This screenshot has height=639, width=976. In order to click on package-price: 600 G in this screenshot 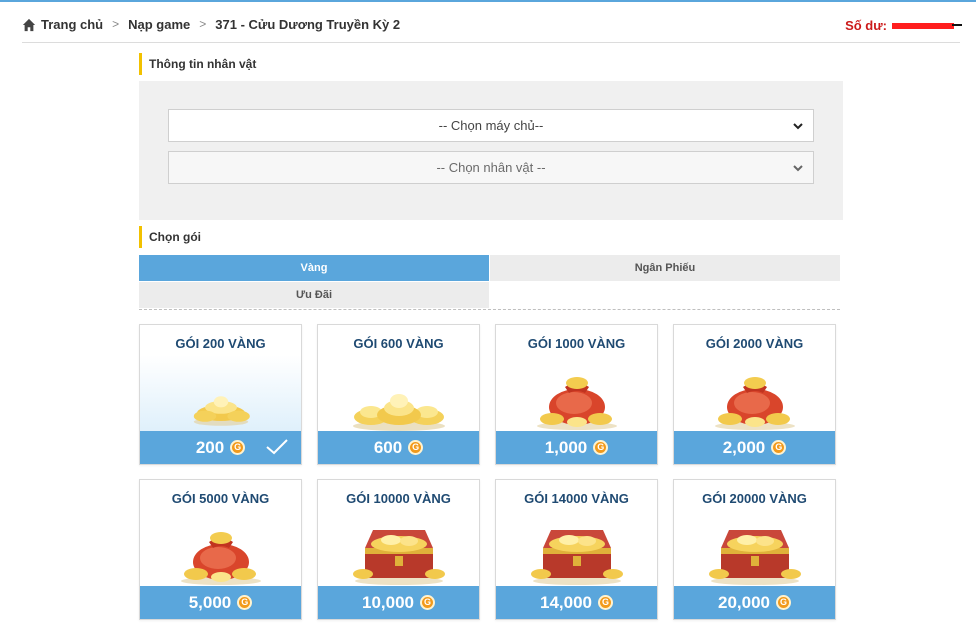, I will do `click(398, 447)`.